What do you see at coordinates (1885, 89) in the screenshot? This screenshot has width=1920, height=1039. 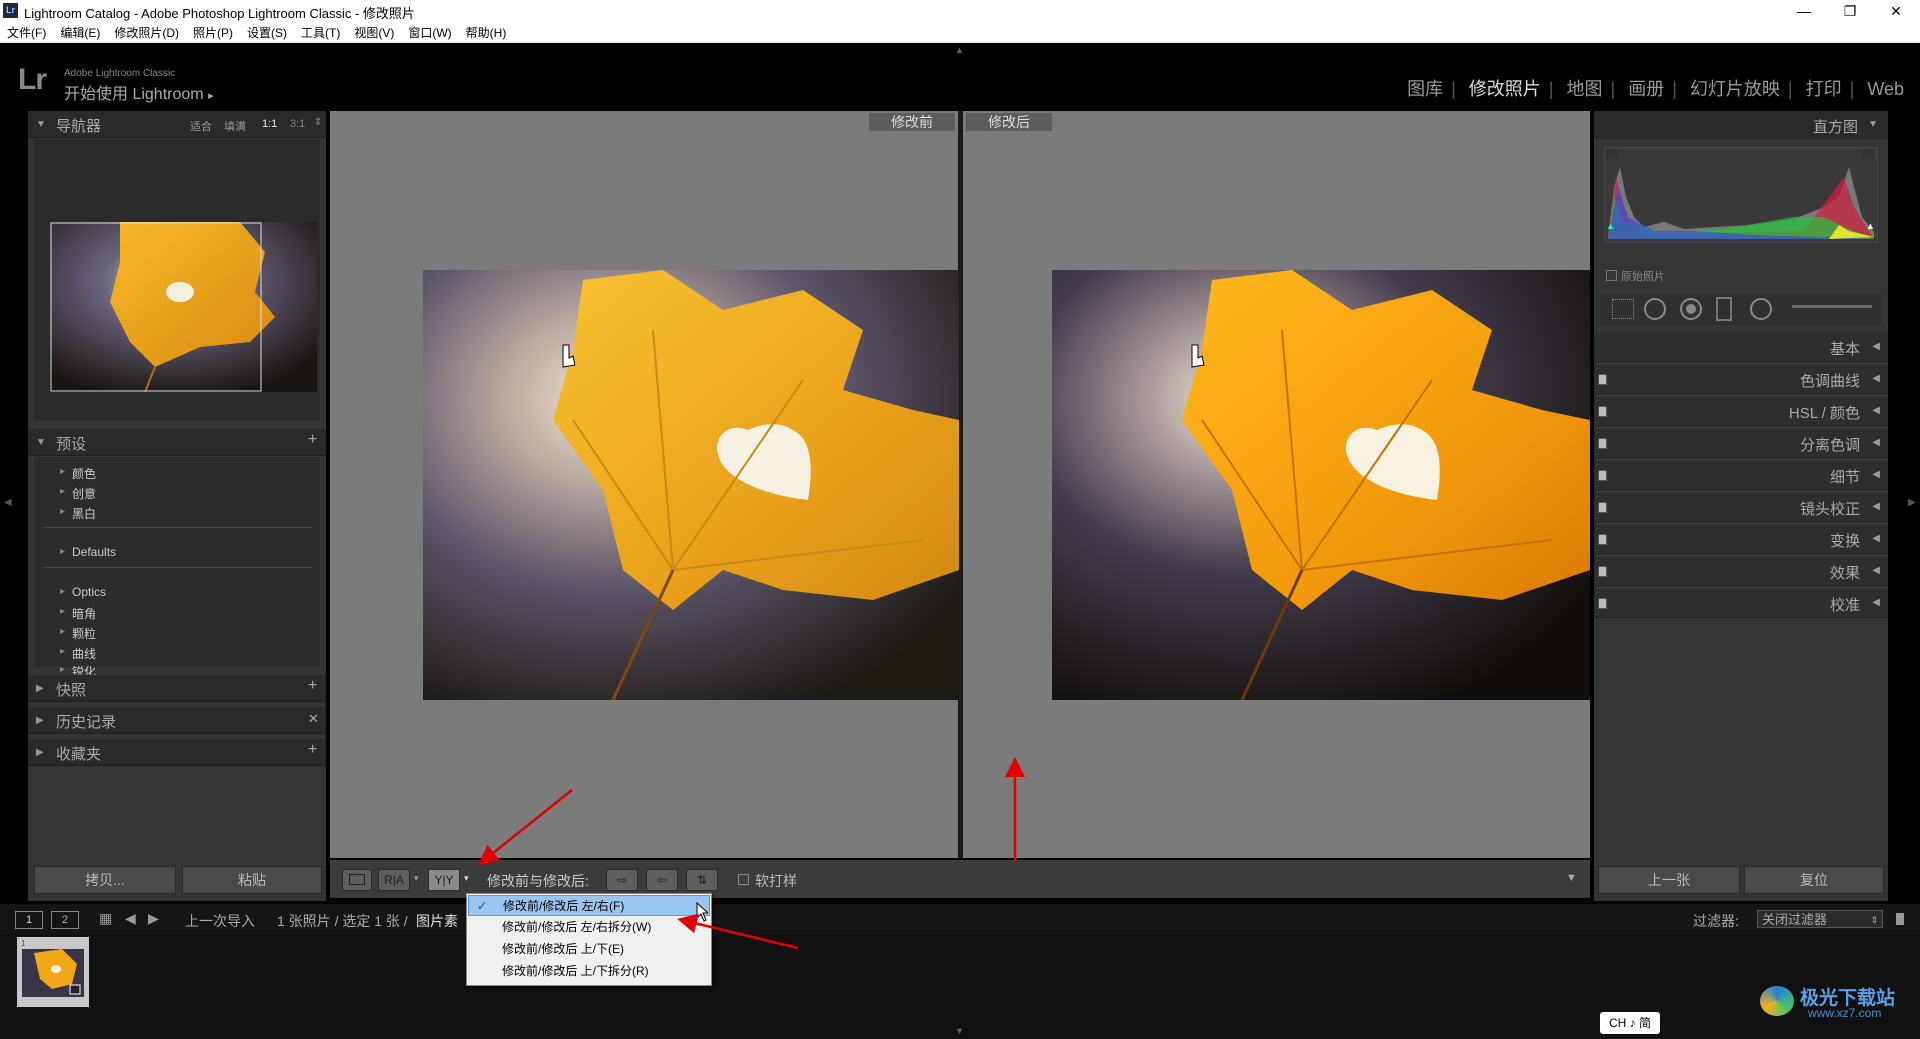 I see `module-web: Web` at bounding box center [1885, 89].